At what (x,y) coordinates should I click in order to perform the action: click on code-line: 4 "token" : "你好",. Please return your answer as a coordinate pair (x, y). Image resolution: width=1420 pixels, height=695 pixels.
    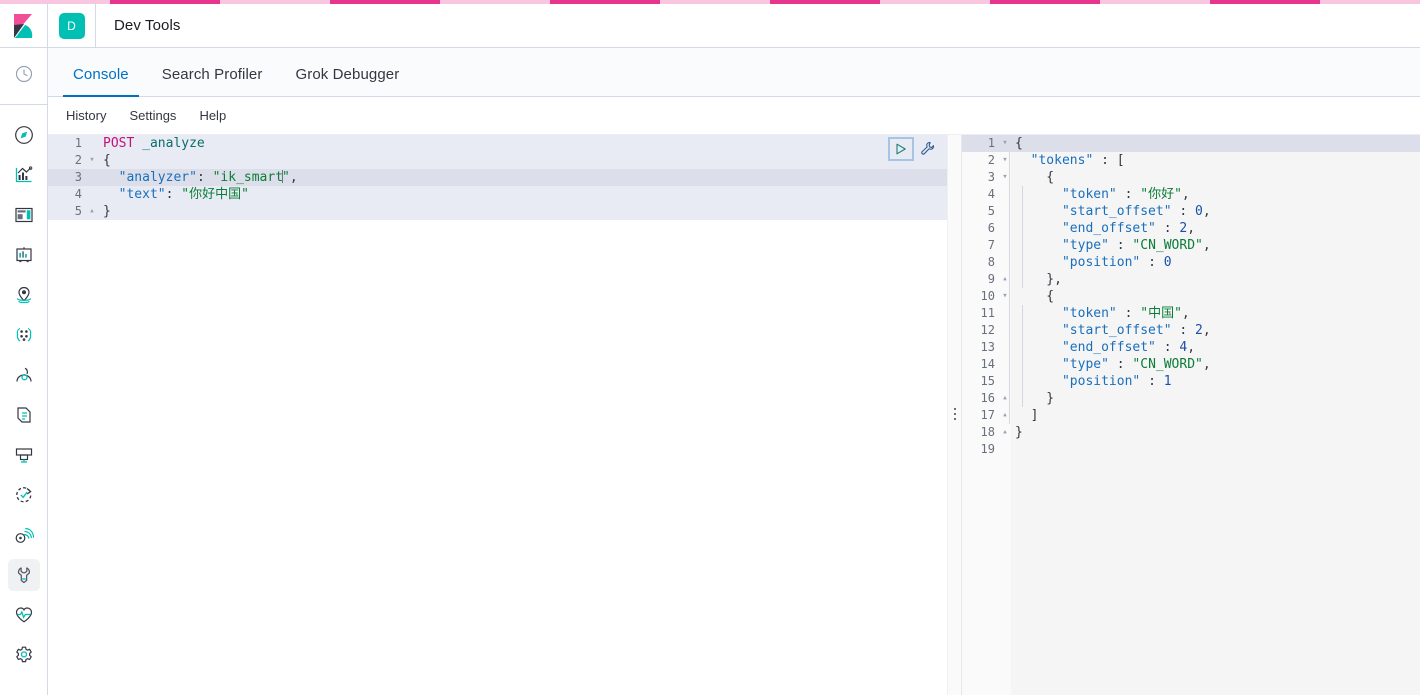
    Looking at the image, I should click on (1191, 194).